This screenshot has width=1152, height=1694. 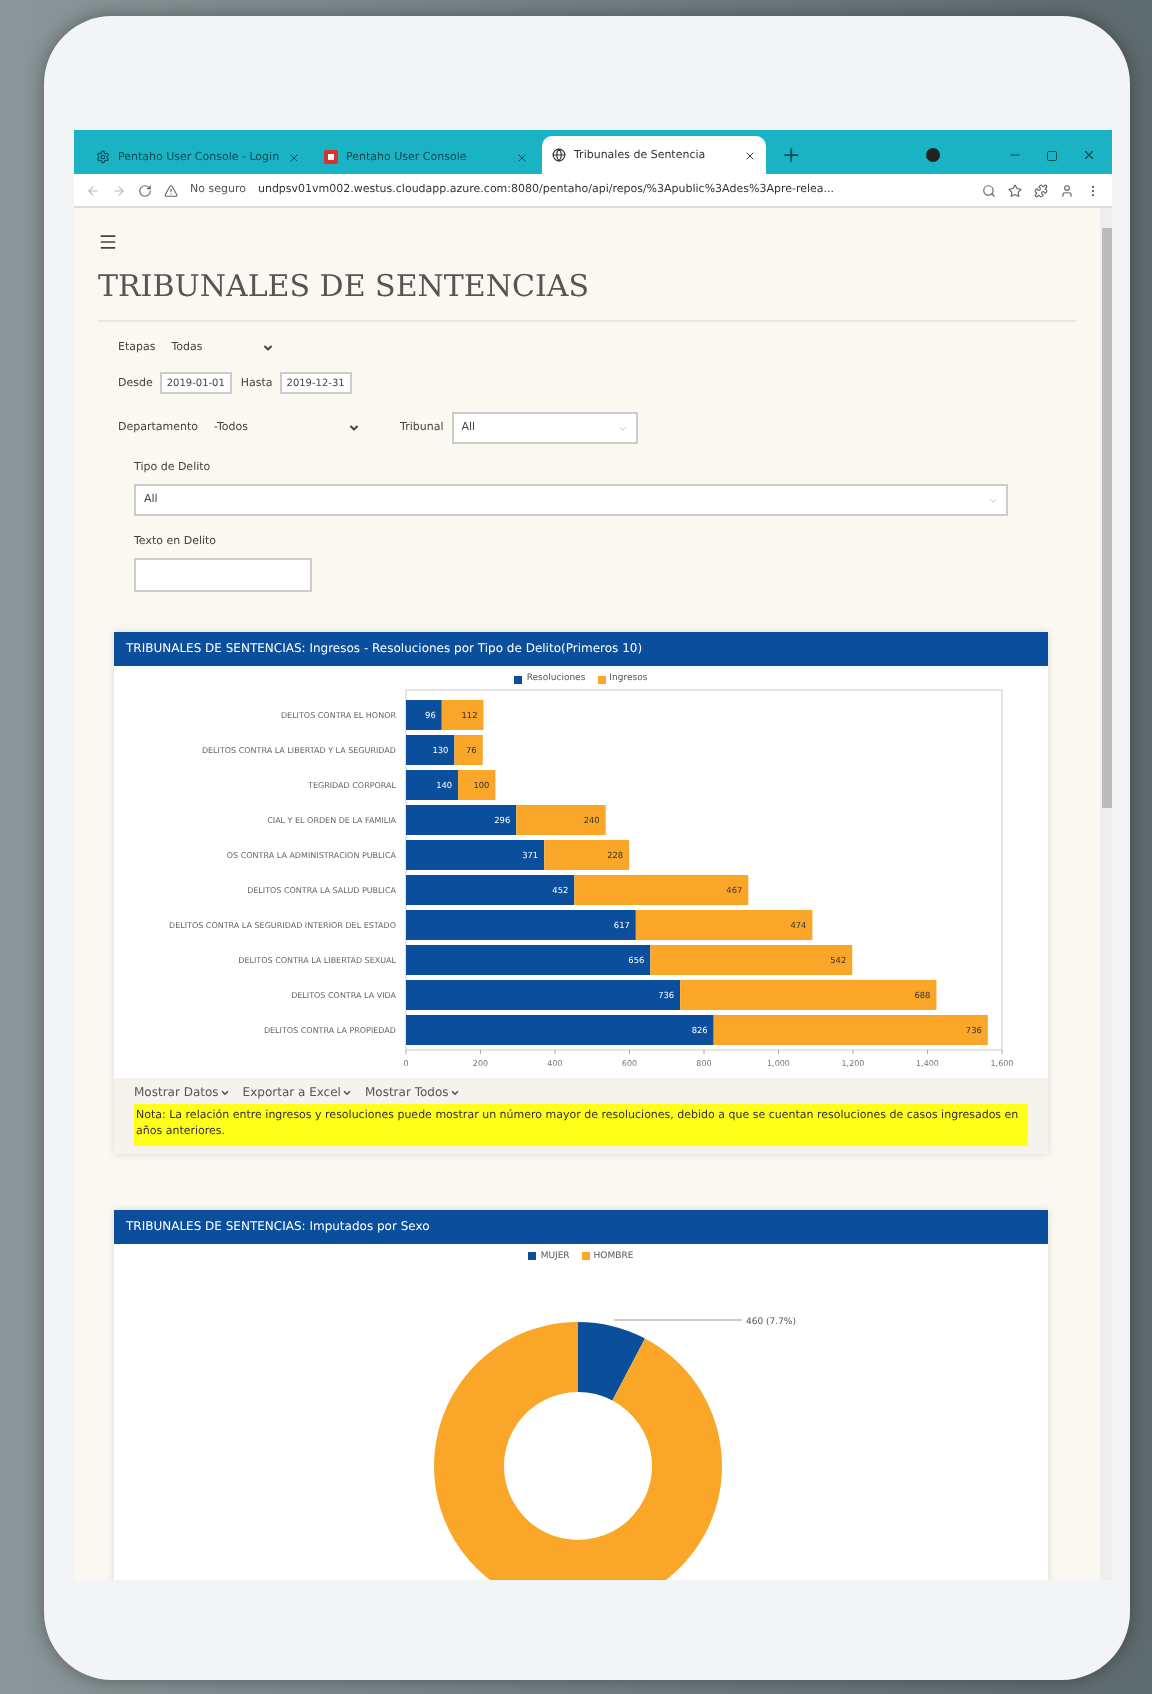 What do you see at coordinates (331, 157) in the screenshot?
I see `app-logo-icon` at bounding box center [331, 157].